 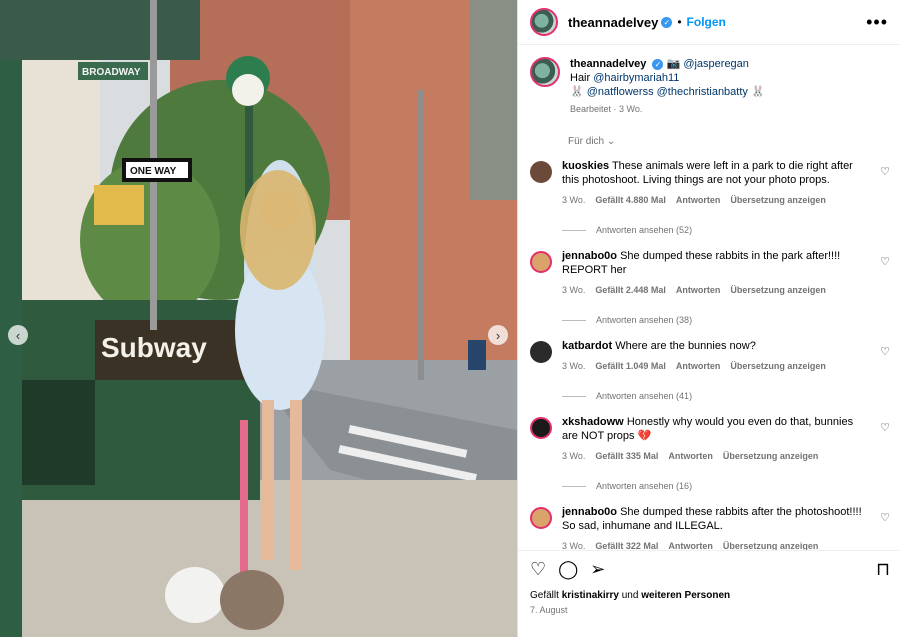 What do you see at coordinates (154, 347) in the screenshot?
I see `subway-sign-text: Subway` at bounding box center [154, 347].